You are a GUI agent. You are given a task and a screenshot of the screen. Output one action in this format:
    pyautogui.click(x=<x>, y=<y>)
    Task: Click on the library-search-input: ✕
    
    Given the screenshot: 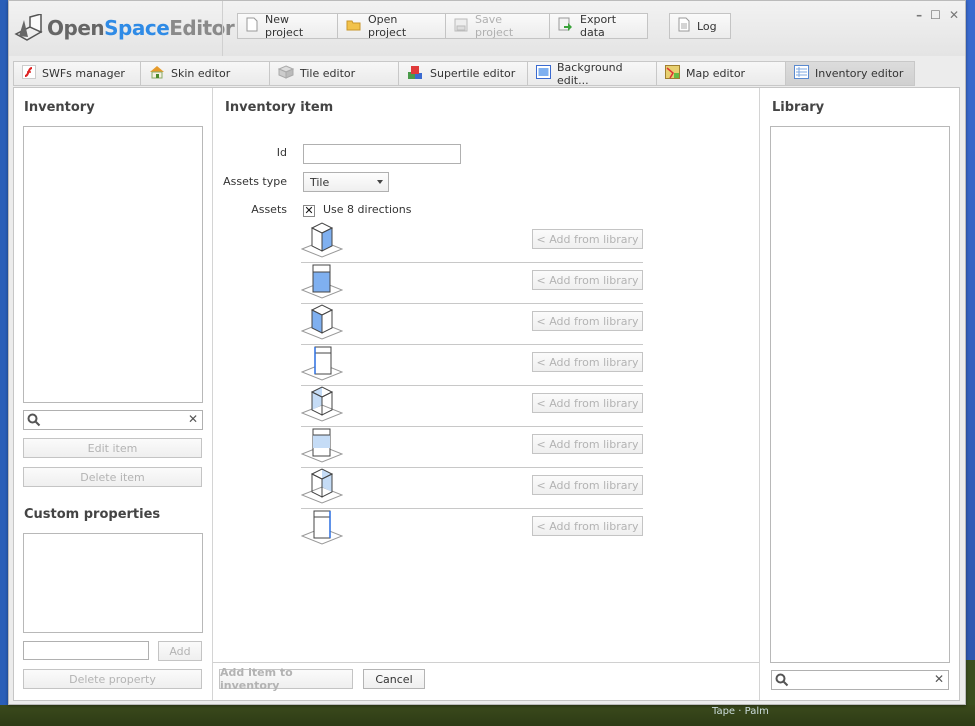 What is the action you would take?
    pyautogui.click(x=860, y=680)
    